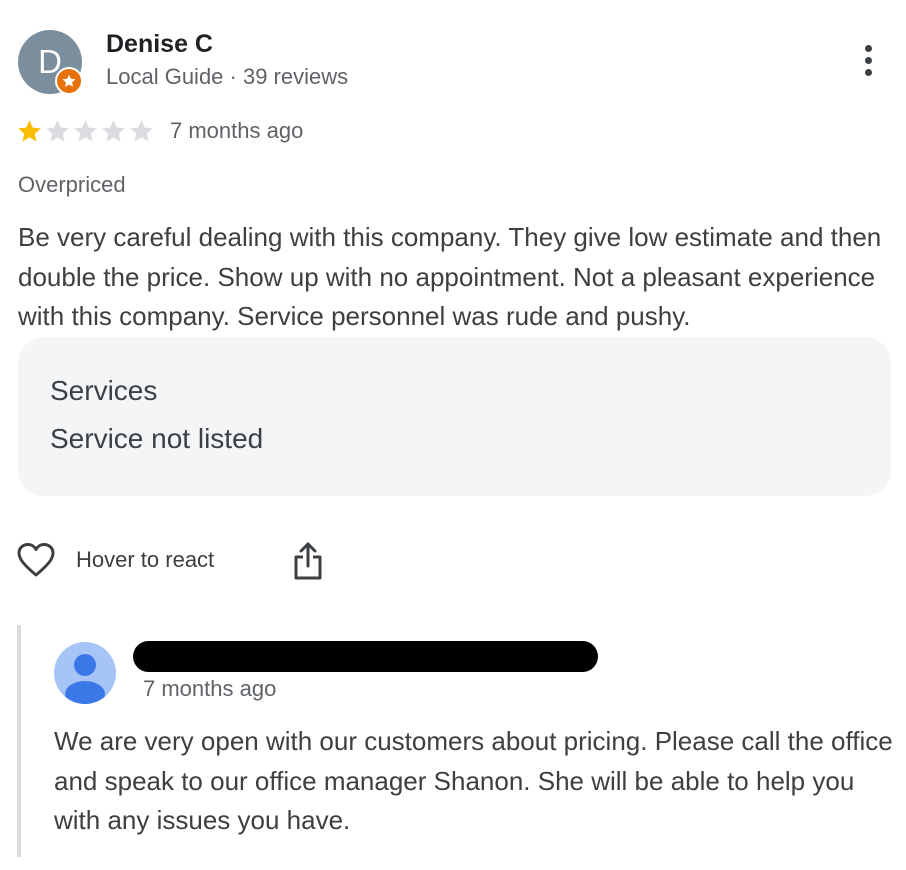 This screenshot has width=906, height=870. What do you see at coordinates (29, 131) in the screenshot?
I see `star-filled-icon` at bounding box center [29, 131].